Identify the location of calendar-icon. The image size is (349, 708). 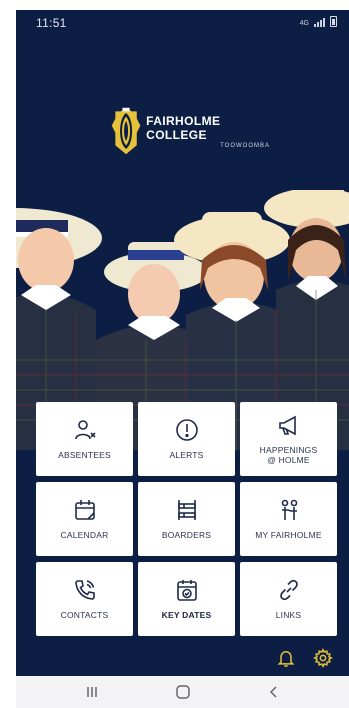
(84, 510).